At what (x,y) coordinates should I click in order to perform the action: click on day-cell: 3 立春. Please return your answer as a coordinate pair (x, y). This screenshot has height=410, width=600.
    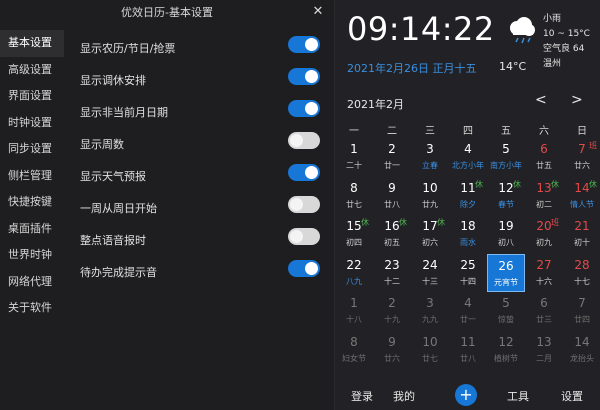
    Looking at the image, I should click on (430, 157).